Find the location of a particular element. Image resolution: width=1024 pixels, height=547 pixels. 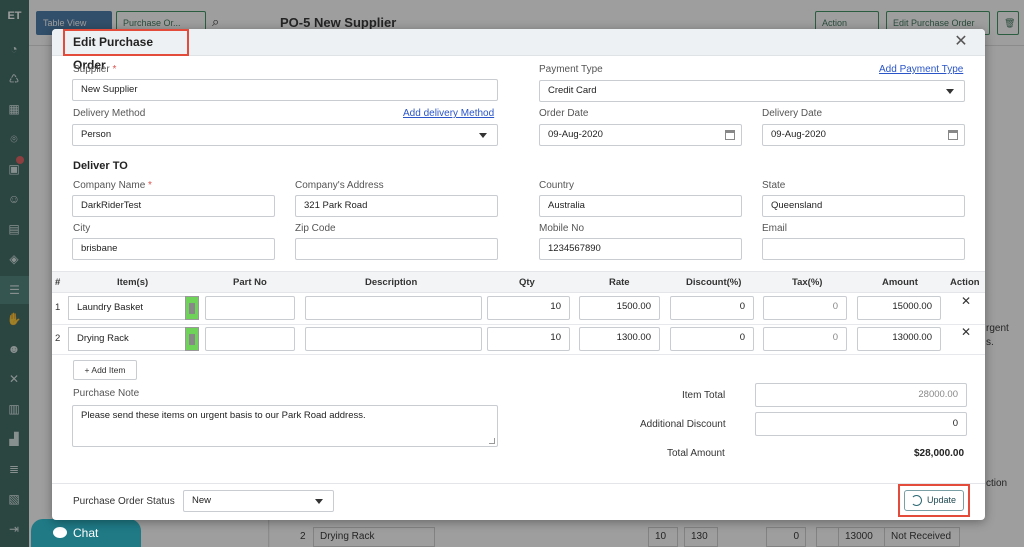

item-total-label: Item Total is located at coordinates (704, 395).